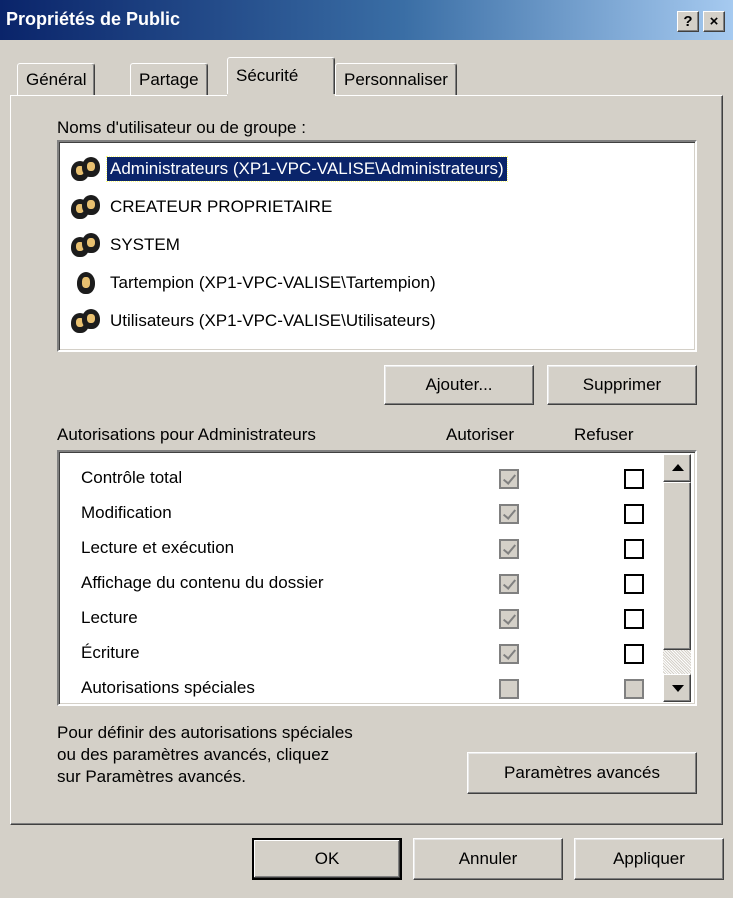  Describe the element at coordinates (202, 582) in the screenshot. I see `permission-label: Affichage du contenu du dossier` at that location.